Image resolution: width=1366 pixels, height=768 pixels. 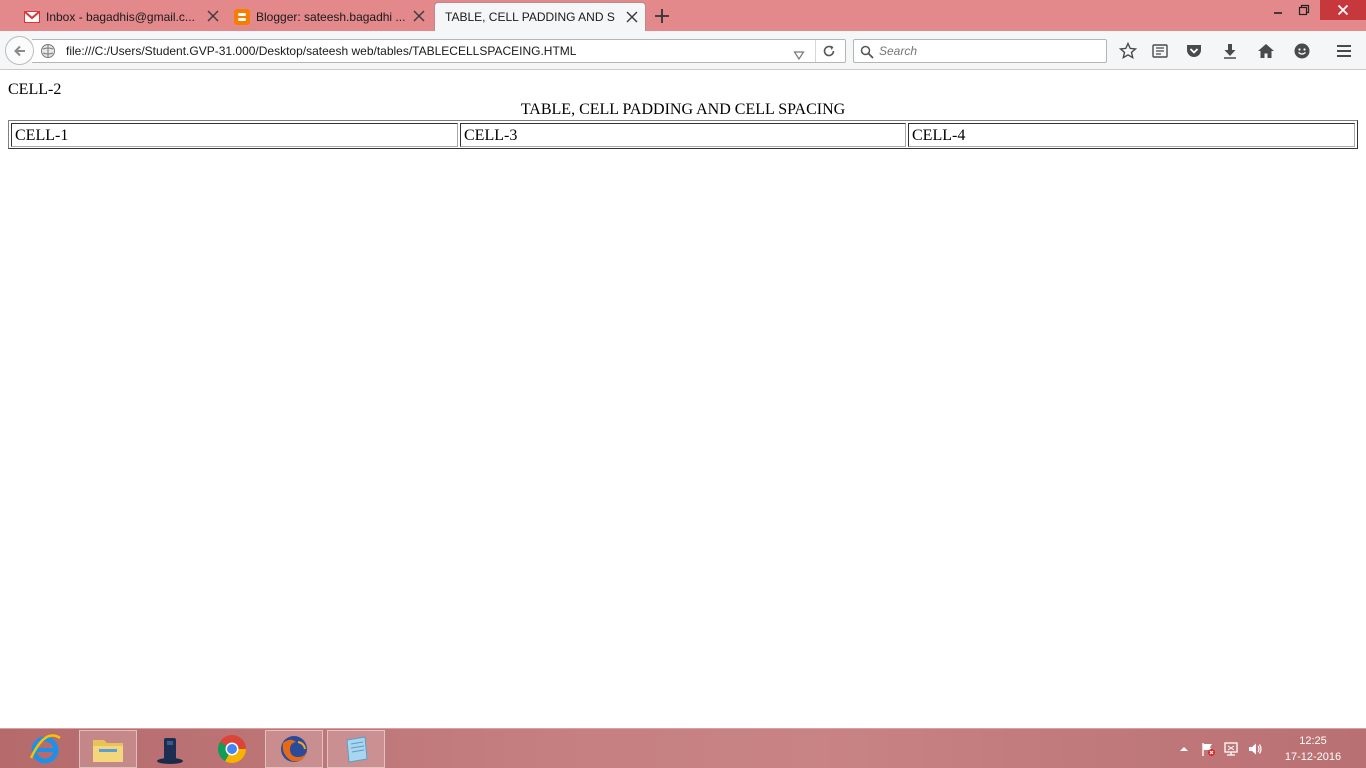 What do you see at coordinates (1266, 51) in the screenshot?
I see `home-icon` at bounding box center [1266, 51].